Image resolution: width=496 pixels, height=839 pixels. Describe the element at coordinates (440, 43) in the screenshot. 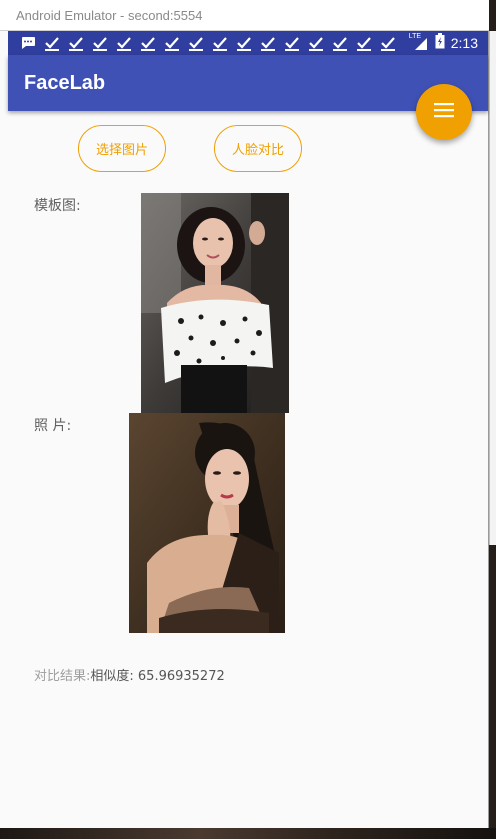

I see `battery-icon` at that location.